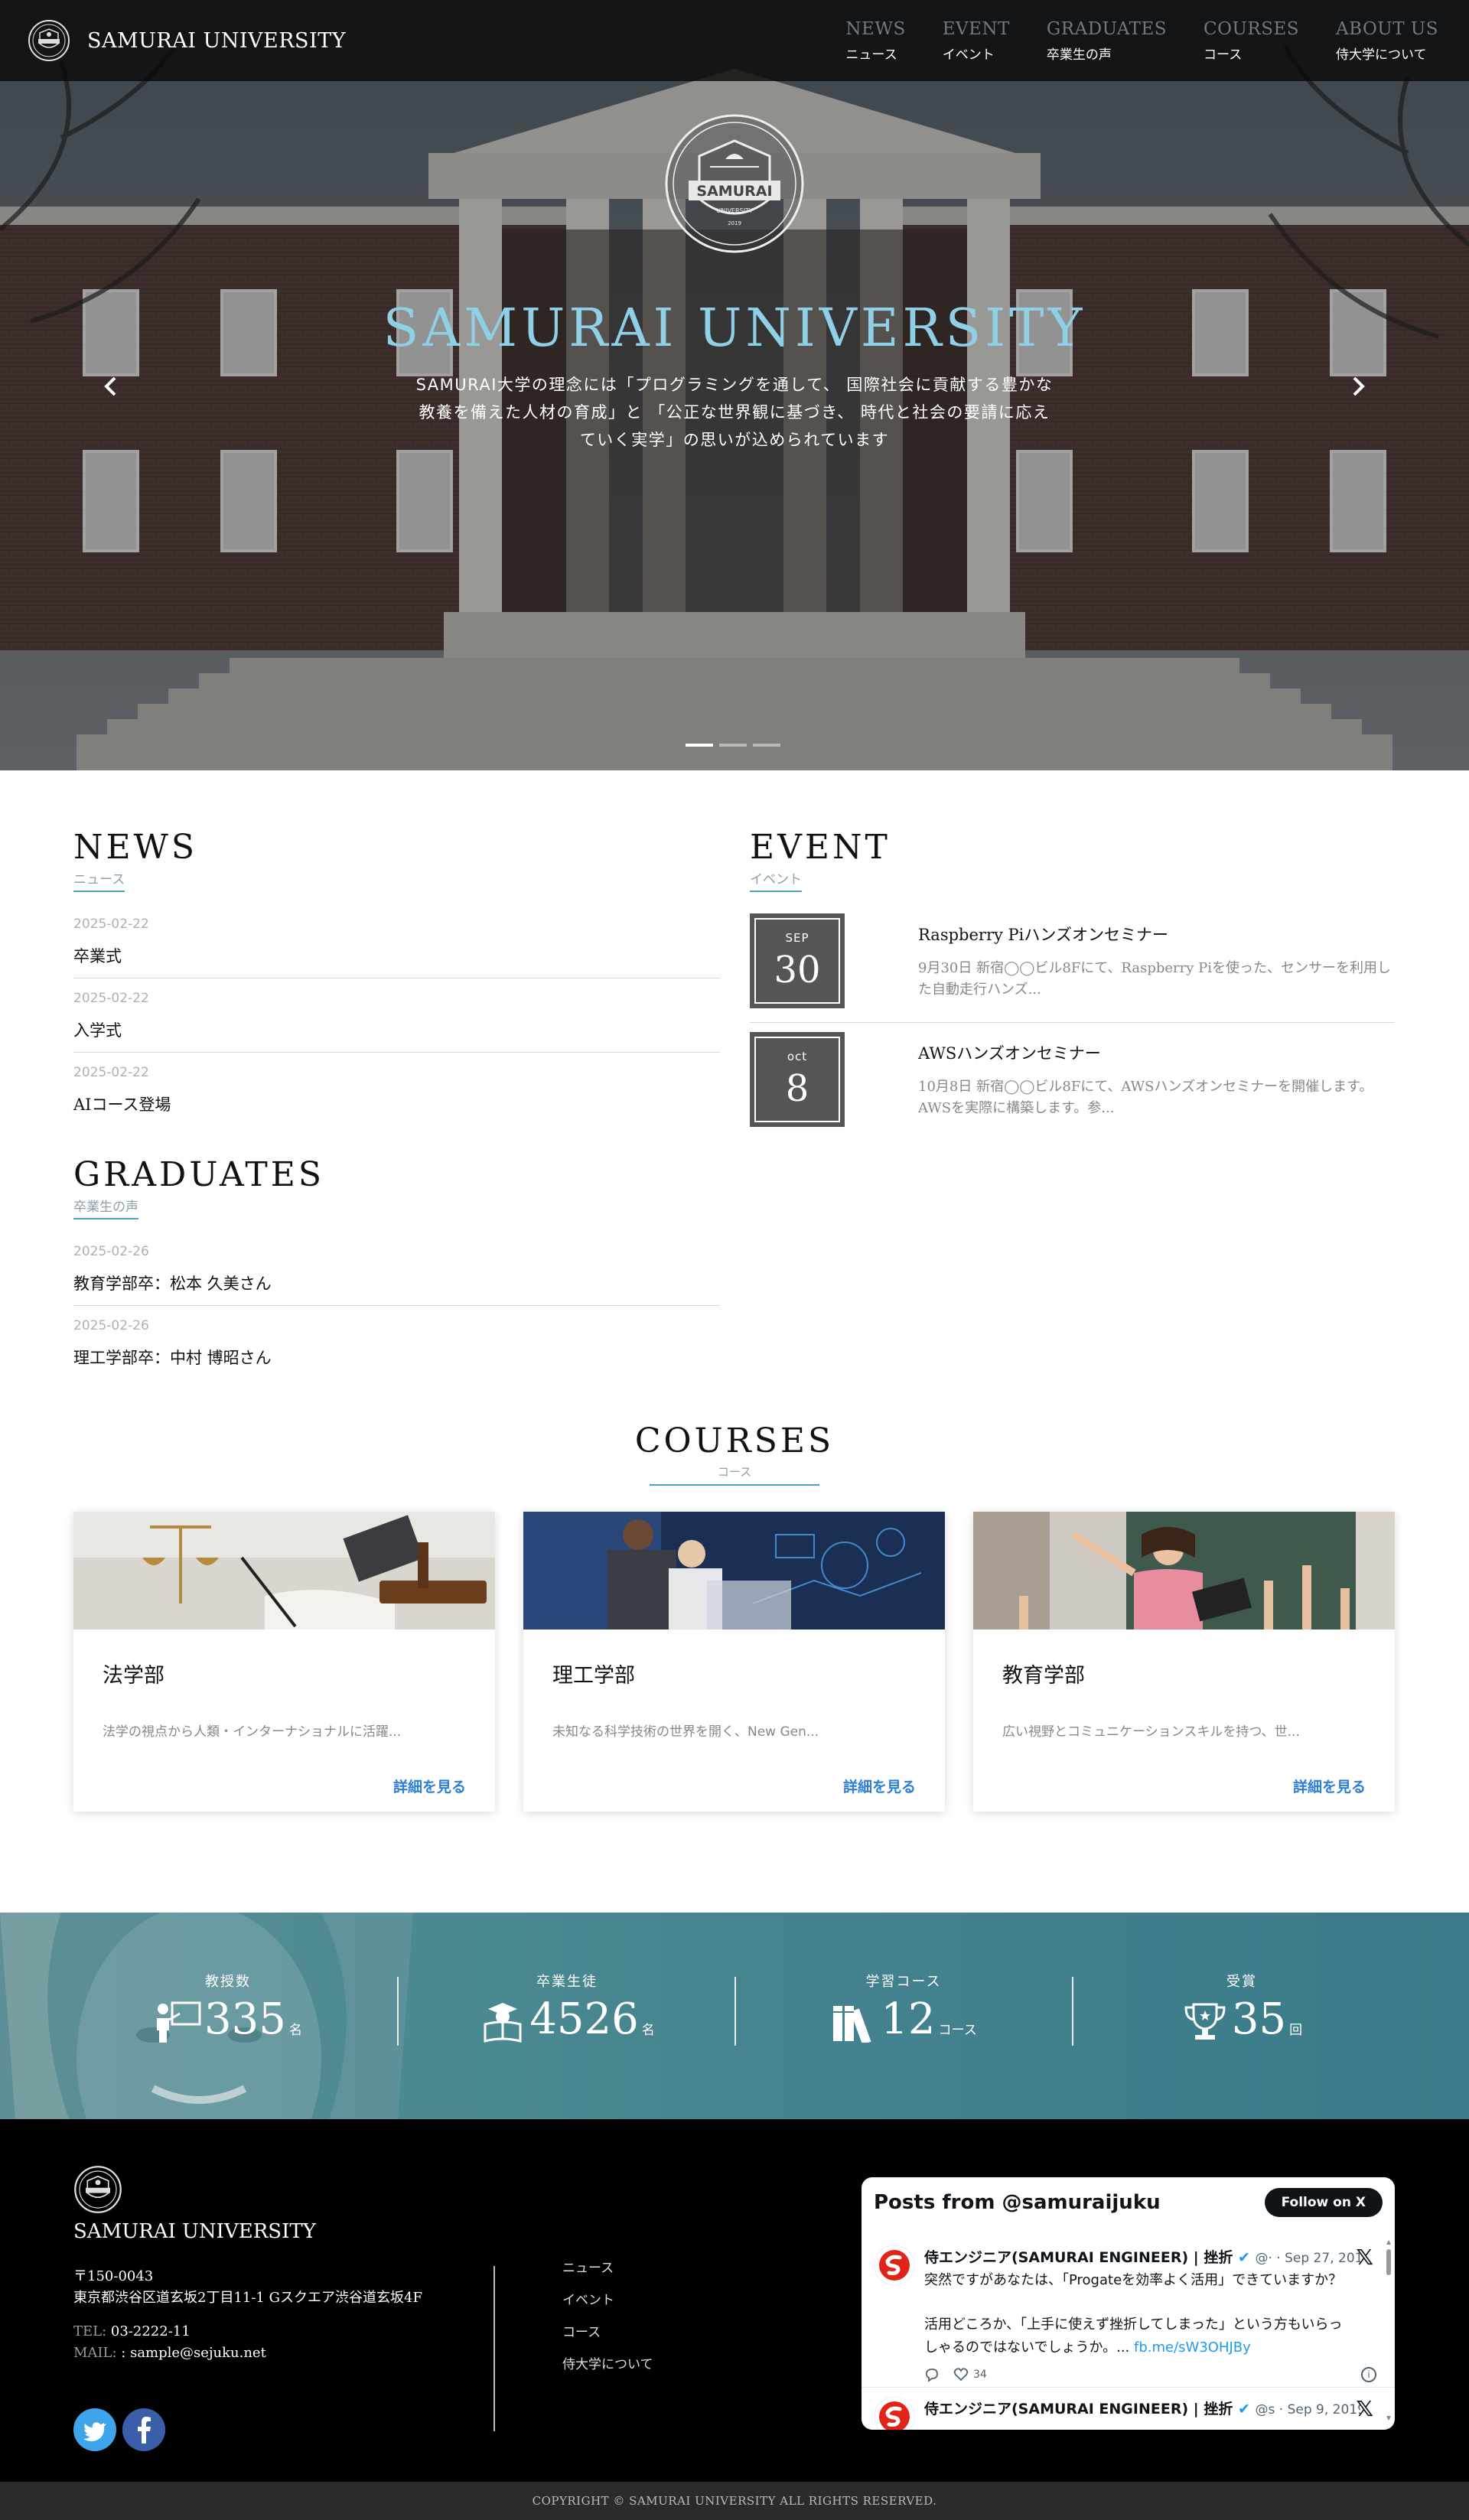  I want to click on graduate-item: 2025-02-26 教育学部卒：松本 久美さん, so click(397, 1269).